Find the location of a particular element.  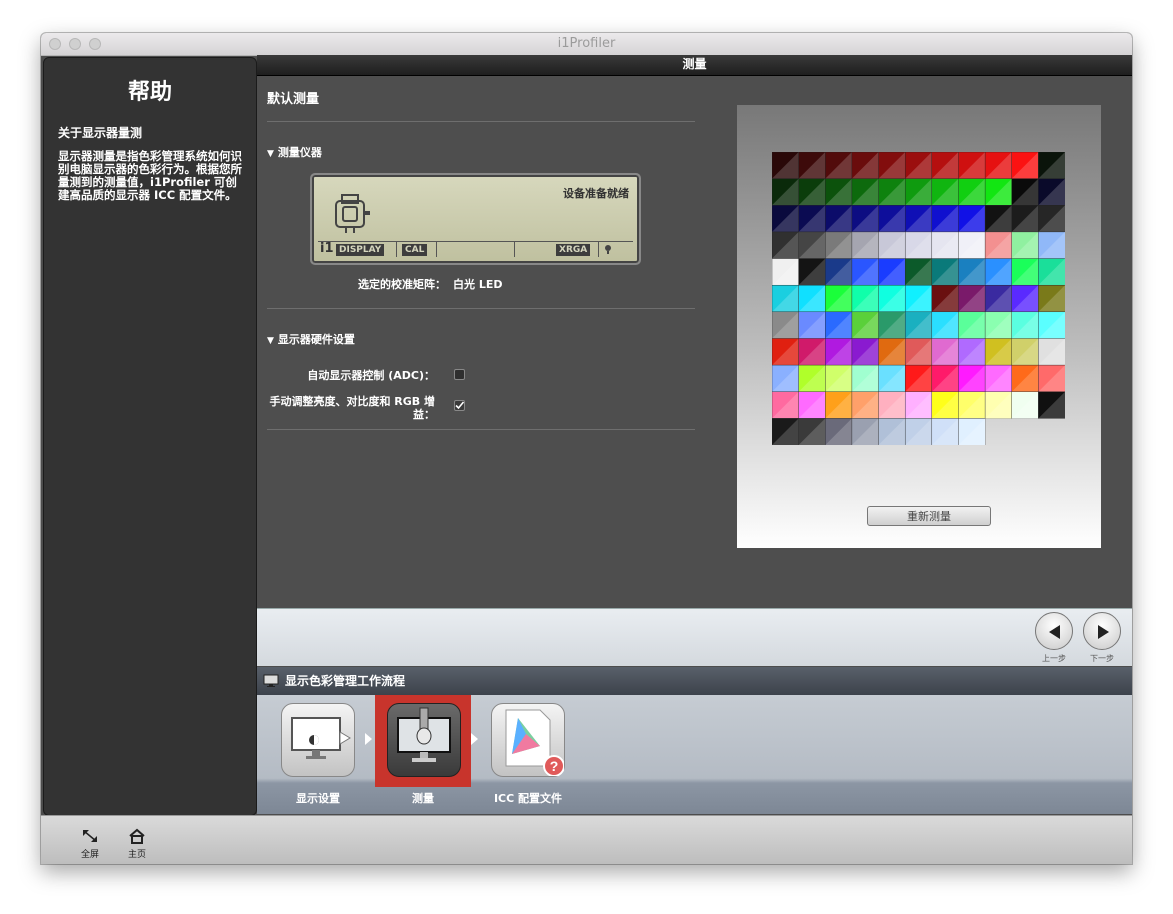

section-title: 默认测量 is located at coordinates (293, 99).